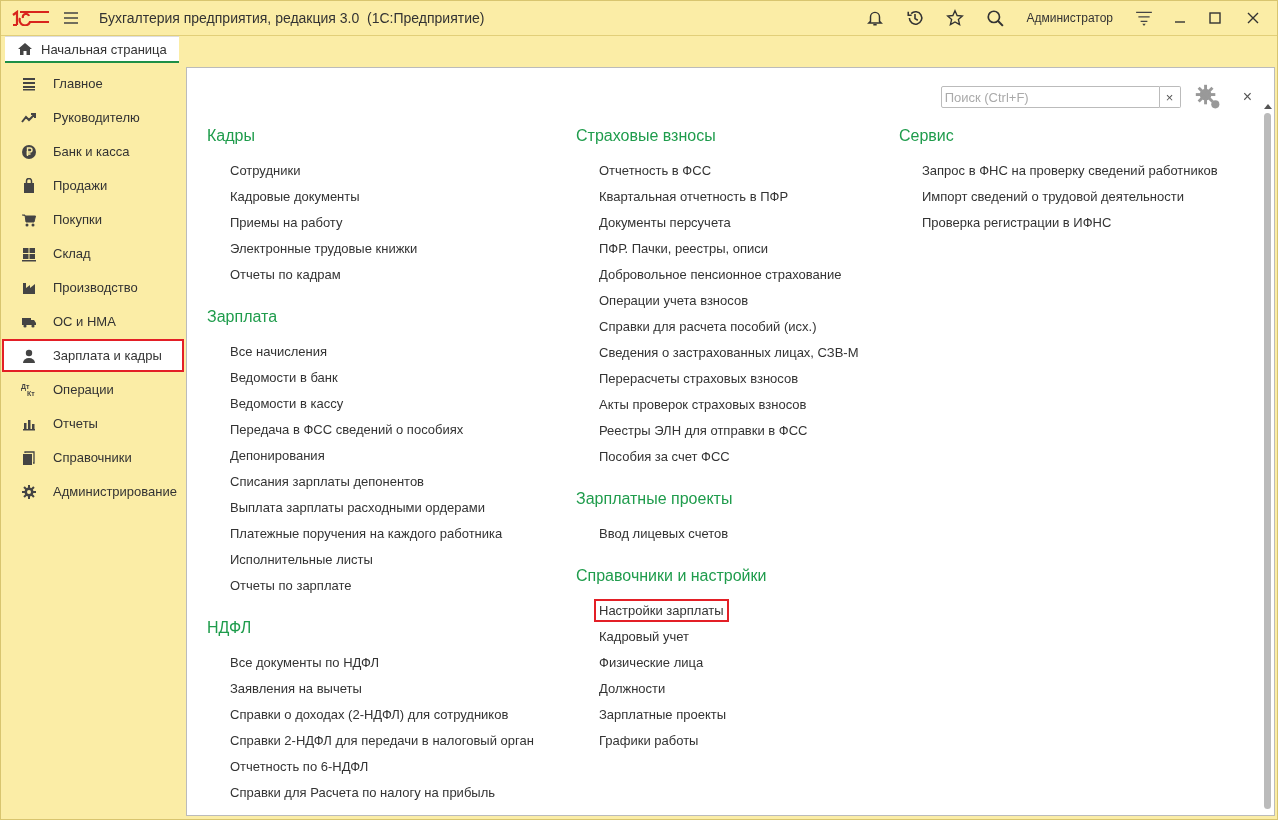 The height and width of the screenshot is (820, 1278). I want to click on ruble-coin-icon, so click(29, 151).